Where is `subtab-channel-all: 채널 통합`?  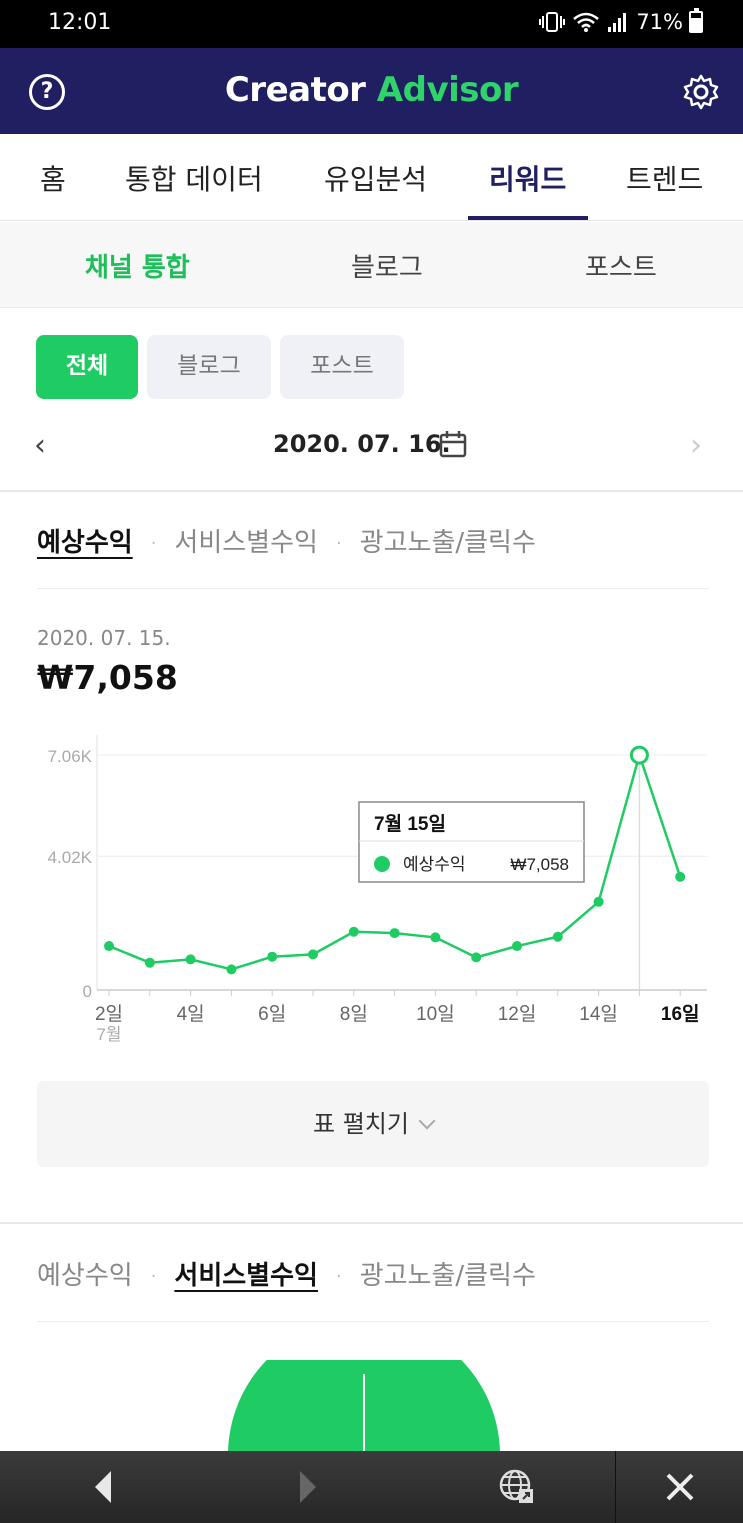
subtab-channel-all: 채널 통합 is located at coordinates (137, 265).